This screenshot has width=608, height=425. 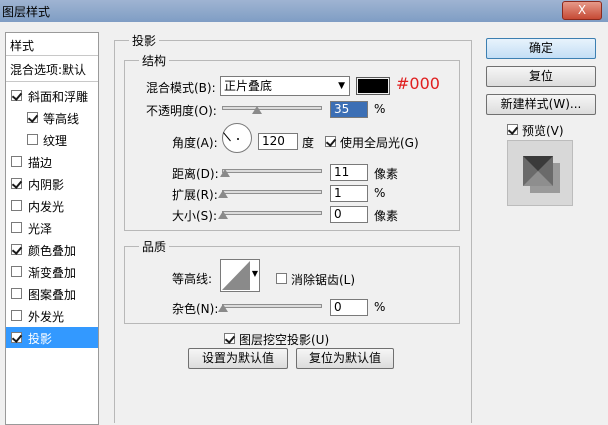 I want to click on reset-default-button: 复位为默认值, so click(x=345, y=358).